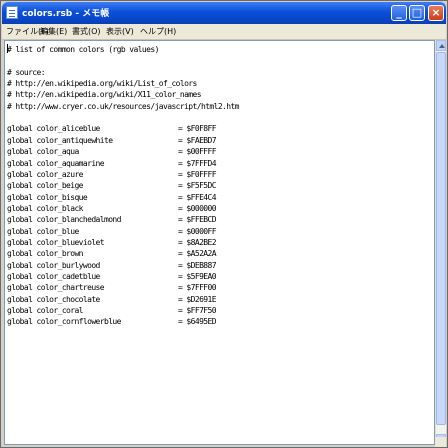 The width and height of the screenshot is (448, 448). I want to click on scroll-up-button, so click(441, 45).